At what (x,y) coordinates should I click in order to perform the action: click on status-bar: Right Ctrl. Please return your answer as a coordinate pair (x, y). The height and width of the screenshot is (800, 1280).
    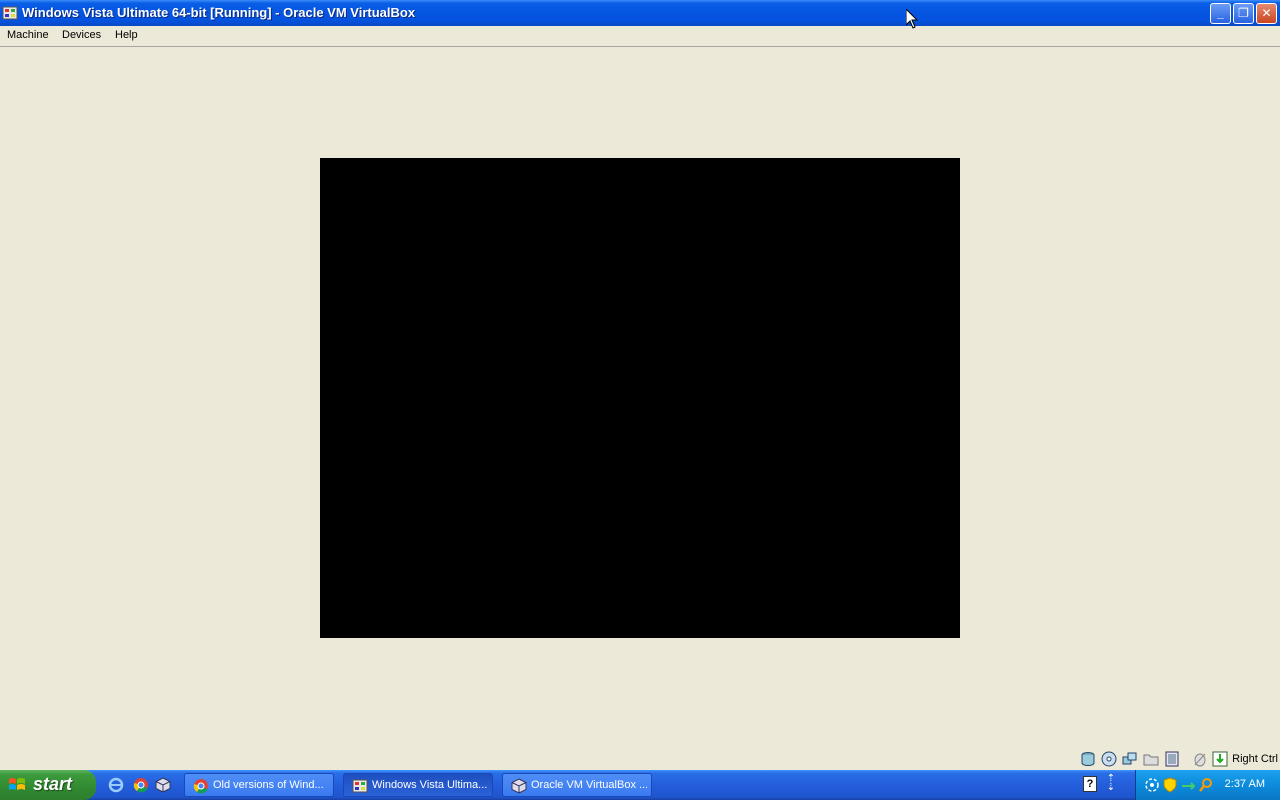
    Looking at the image, I should click on (1175, 760).